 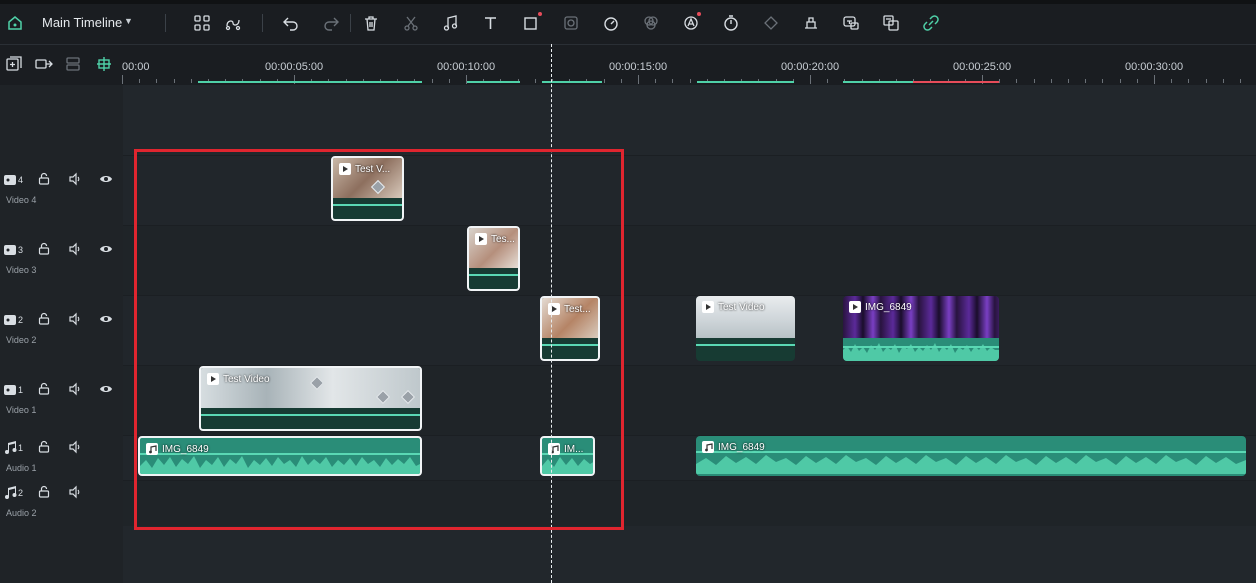 I want to click on ruler-tick-label: 00:00:10:00, so click(x=466, y=67).